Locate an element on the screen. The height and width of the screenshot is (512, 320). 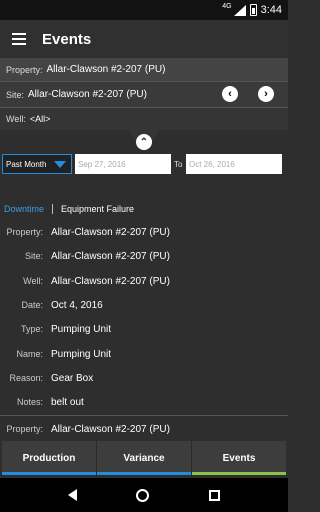
detail-label: Site: is located at coordinates (33, 256).